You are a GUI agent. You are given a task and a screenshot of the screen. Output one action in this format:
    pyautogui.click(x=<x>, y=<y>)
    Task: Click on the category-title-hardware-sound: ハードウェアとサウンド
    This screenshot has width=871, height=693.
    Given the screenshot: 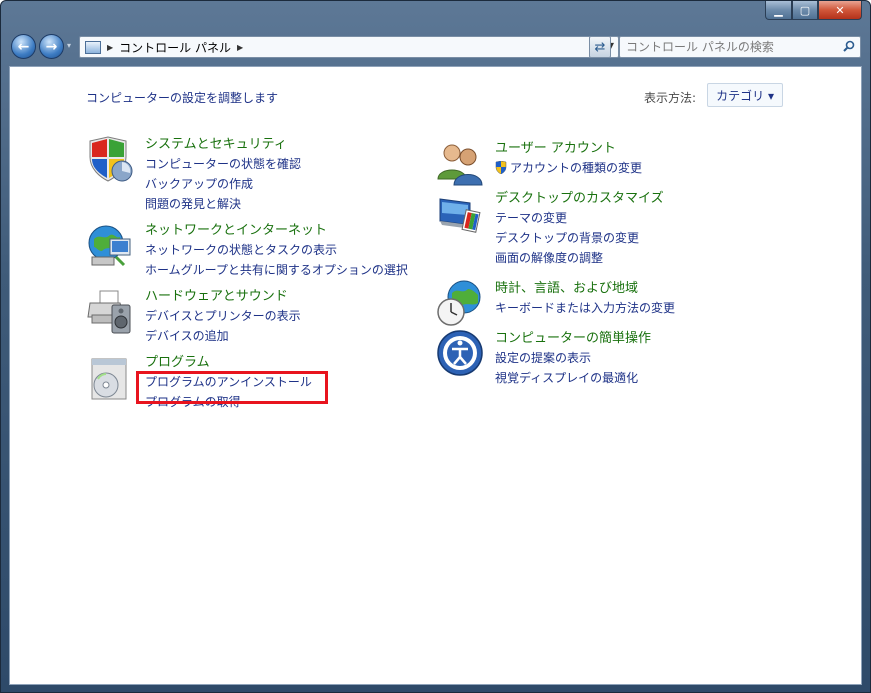 What is the action you would take?
    pyautogui.click(x=223, y=296)
    